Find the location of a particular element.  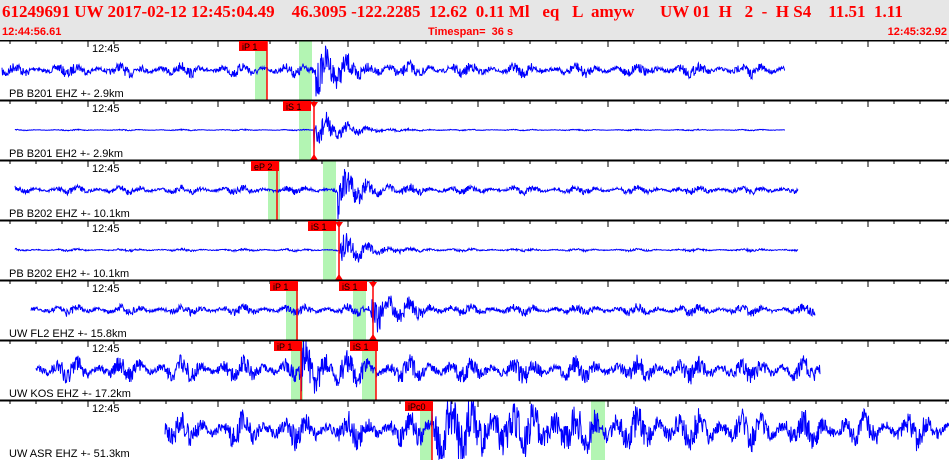

channel-panel: 12:45 PB B202 EH2 +- 10.1km iS 1 is located at coordinates (474, 249).